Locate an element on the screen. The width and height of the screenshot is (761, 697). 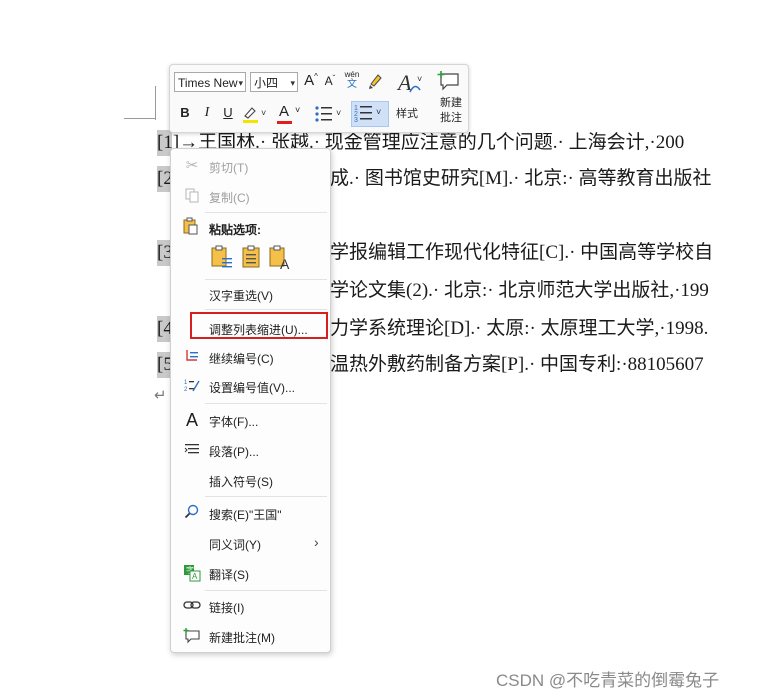
continue-numbering-icon is located at coordinates (192, 357).